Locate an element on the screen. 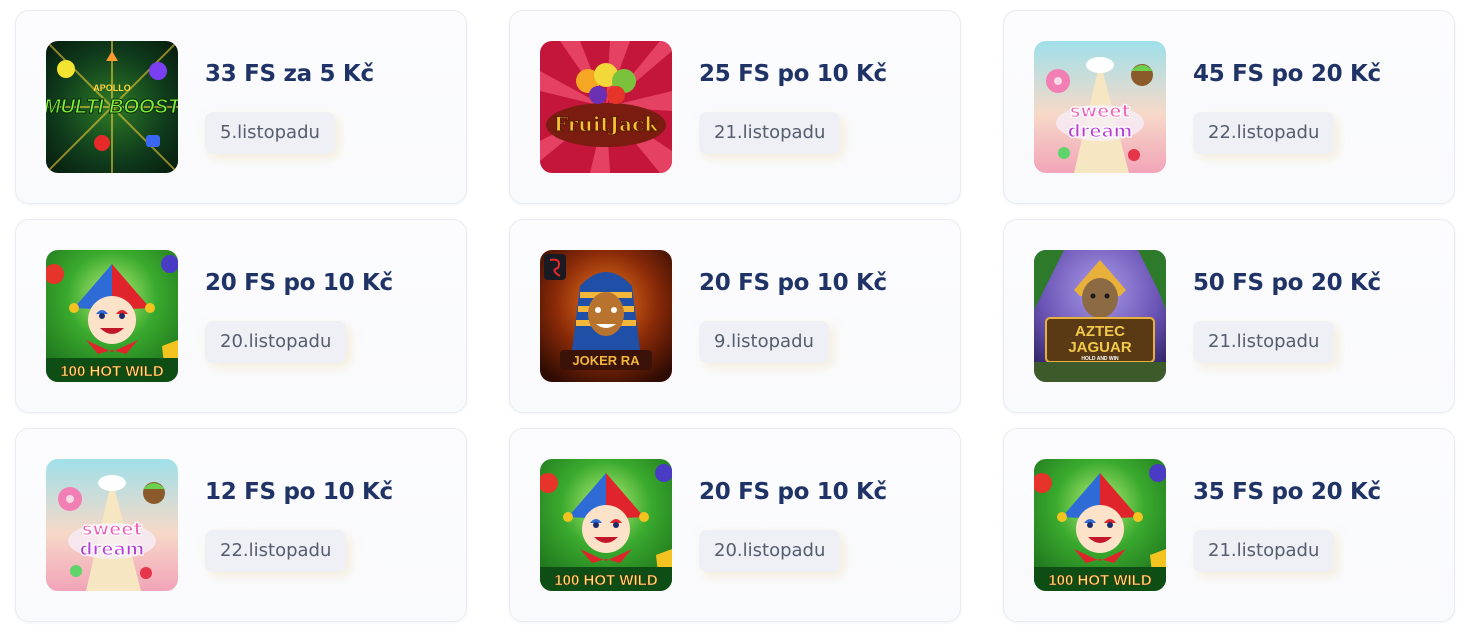 Image resolution: width=1477 pixels, height=634 pixels. bonus-offer-title: 35 FS po 20 Kč is located at coordinates (1287, 492).